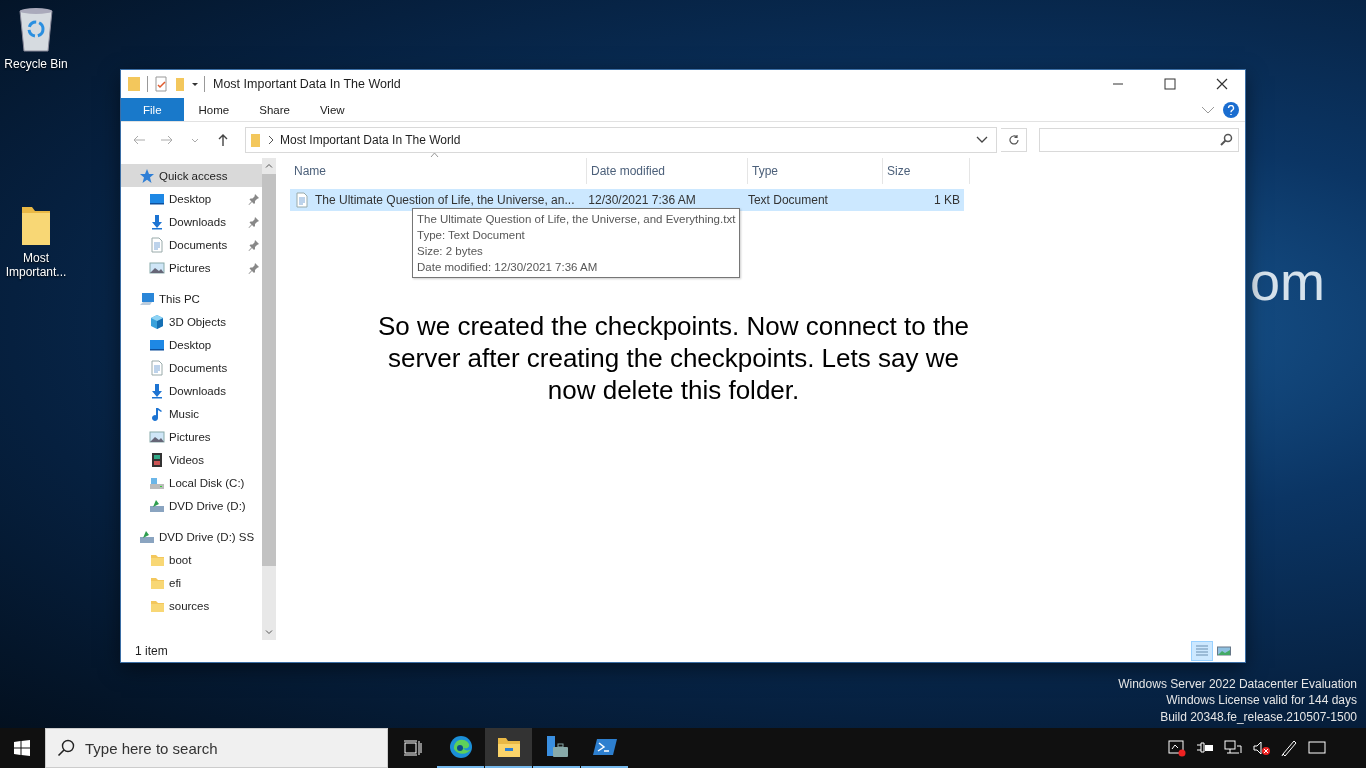 This screenshot has height=768, width=1366. What do you see at coordinates (370, 140) in the screenshot?
I see `breadcrumb: Most Important Data In The World` at bounding box center [370, 140].